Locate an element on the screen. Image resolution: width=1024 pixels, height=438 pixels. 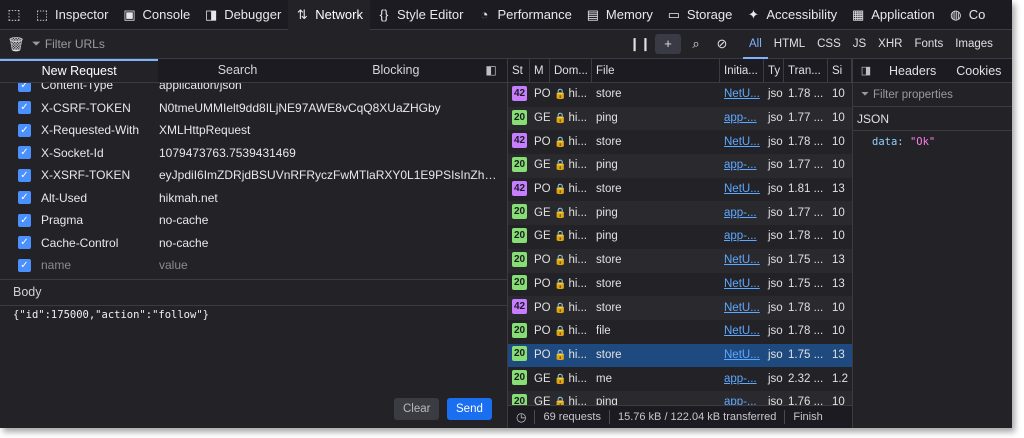
toggle-sidebar-icon: ◨ is located at coordinates (866, 70).